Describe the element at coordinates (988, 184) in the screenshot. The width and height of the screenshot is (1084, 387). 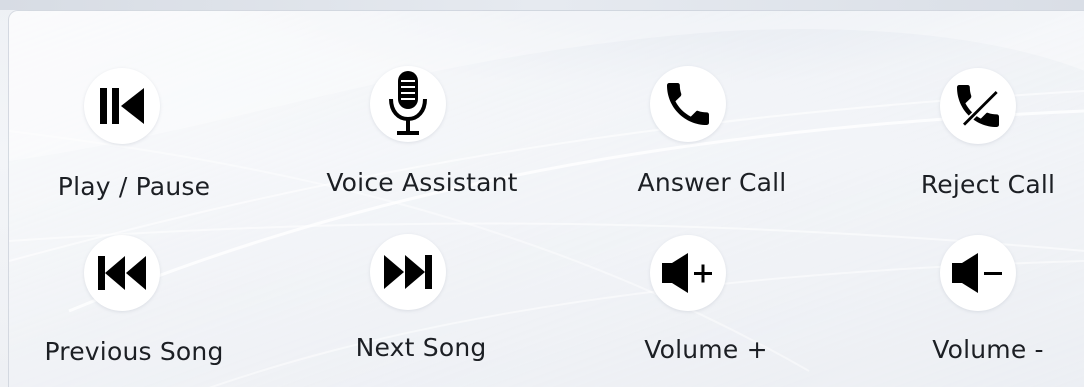
I see `reject-call-label: Reject Call` at that location.